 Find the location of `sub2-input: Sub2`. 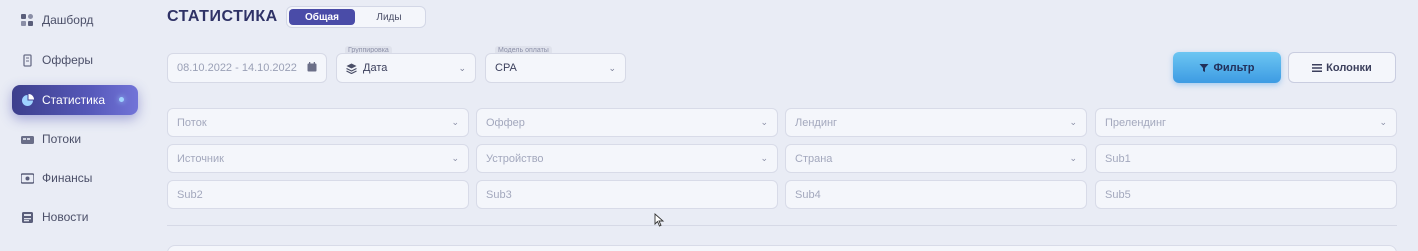

sub2-input: Sub2 is located at coordinates (318, 194).